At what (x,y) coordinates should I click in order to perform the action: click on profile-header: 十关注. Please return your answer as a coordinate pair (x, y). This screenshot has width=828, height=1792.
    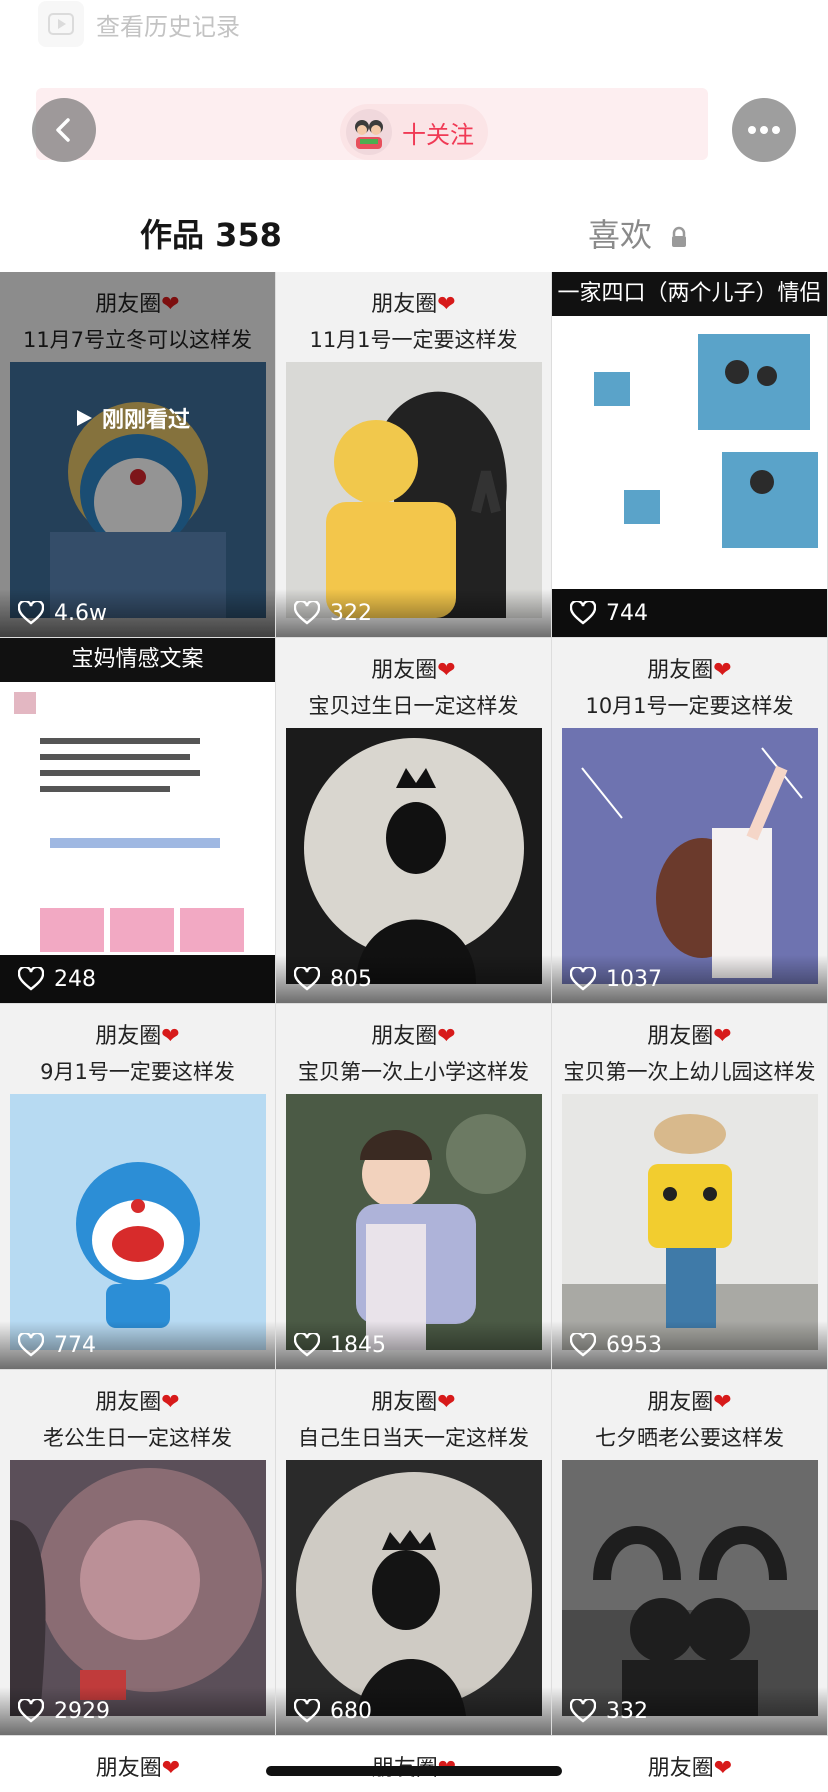
    Looking at the image, I should click on (414, 132).